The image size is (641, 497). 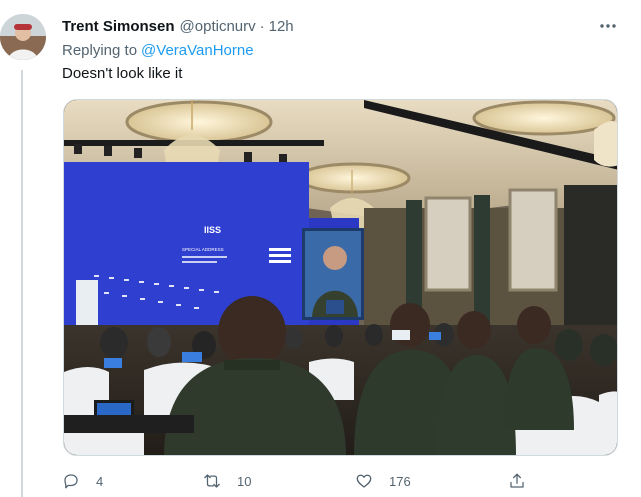 I want to click on reply-icon, so click(x=71, y=481).